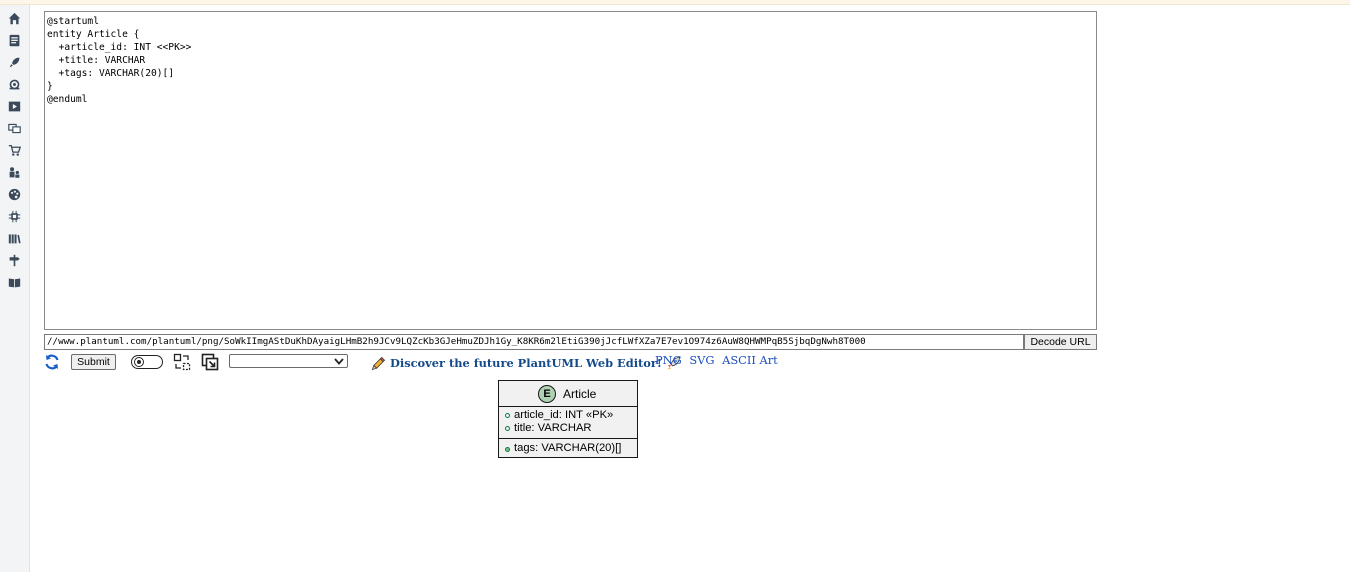 The width and height of the screenshot is (1350, 572). I want to click on discover-banner: Discover the future PlantUML Web Editor!, so click(526, 363).